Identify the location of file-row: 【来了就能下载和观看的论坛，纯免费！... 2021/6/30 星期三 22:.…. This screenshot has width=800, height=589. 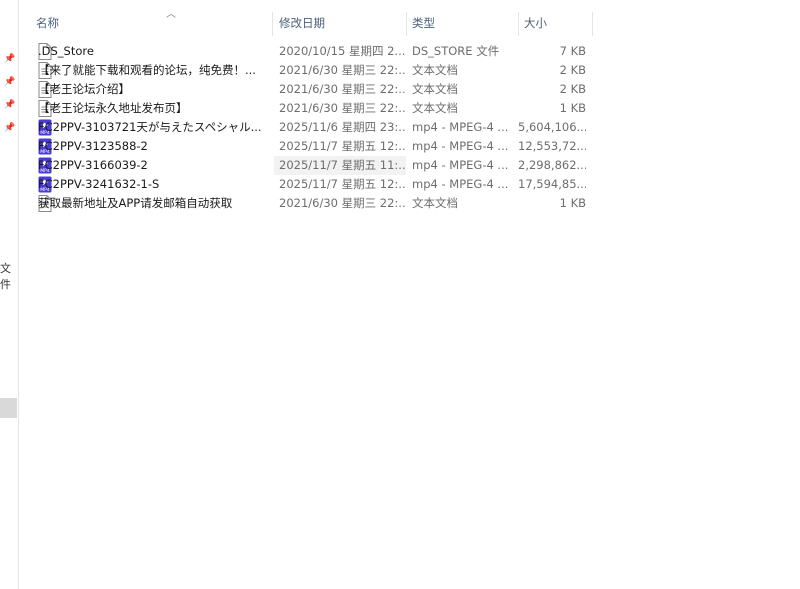
(308, 70).